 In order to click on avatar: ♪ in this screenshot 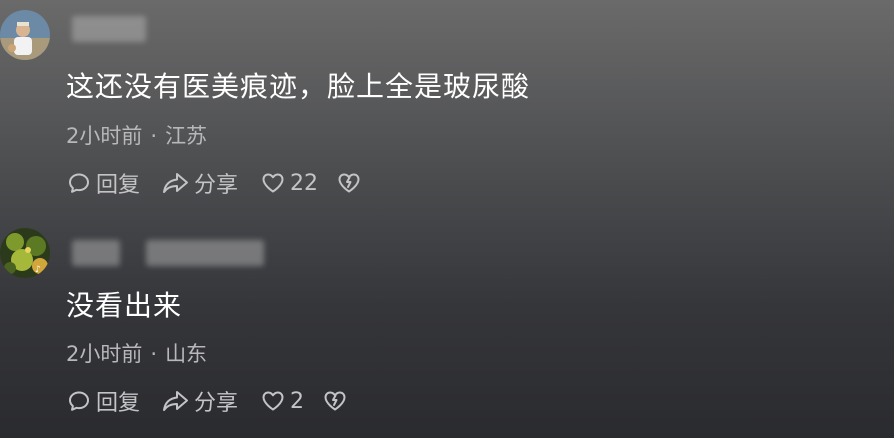, I will do `click(25, 253)`.